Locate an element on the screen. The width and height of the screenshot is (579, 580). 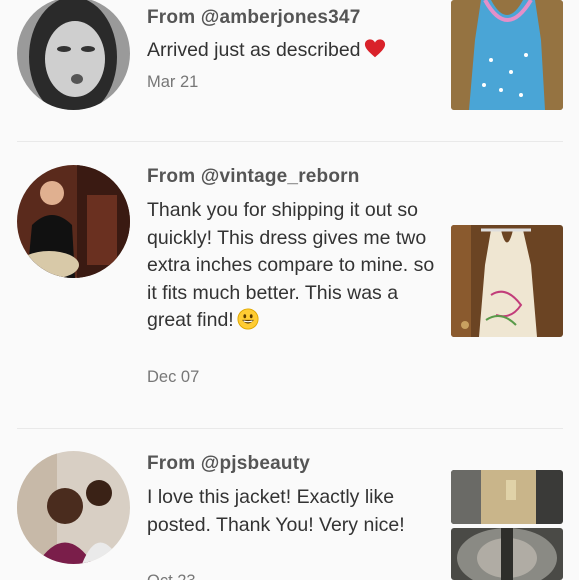
heart-icon is located at coordinates (375, 49).